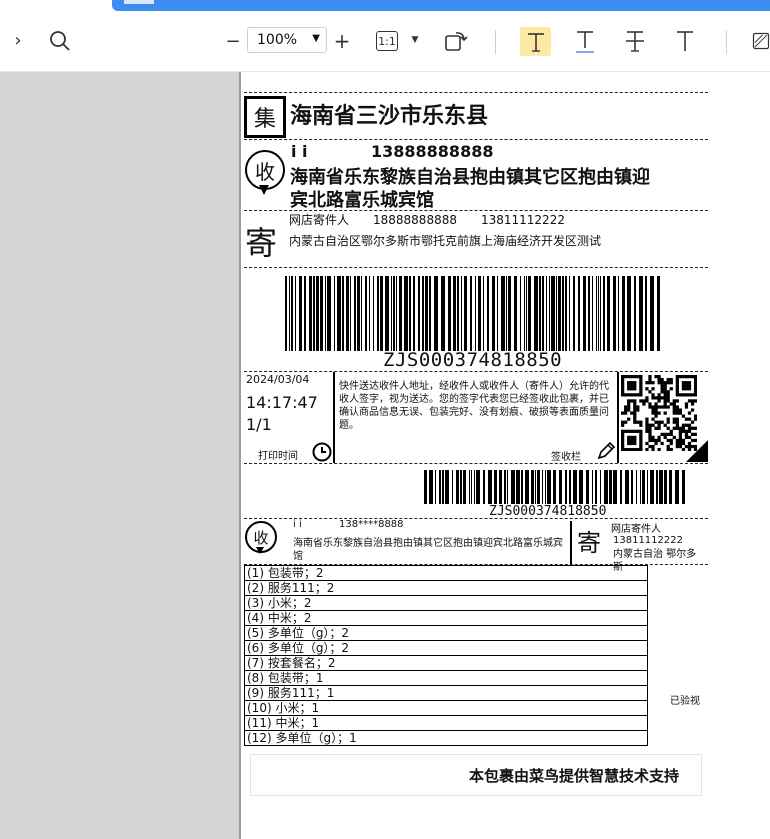 The image size is (770, 839). Describe the element at coordinates (389, 116) in the screenshot. I see `dest-region: 海南省三沙市乐东县` at that location.